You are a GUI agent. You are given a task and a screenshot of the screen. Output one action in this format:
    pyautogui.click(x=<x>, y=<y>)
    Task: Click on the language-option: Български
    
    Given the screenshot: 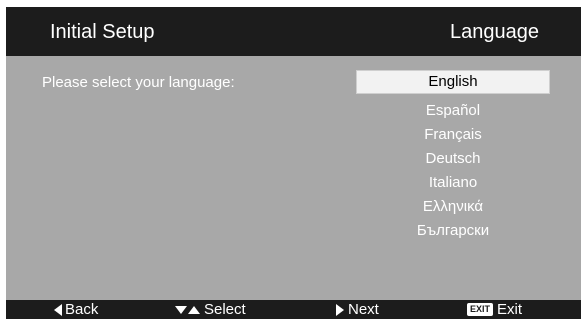 What is the action you would take?
    pyautogui.click(x=453, y=231)
    